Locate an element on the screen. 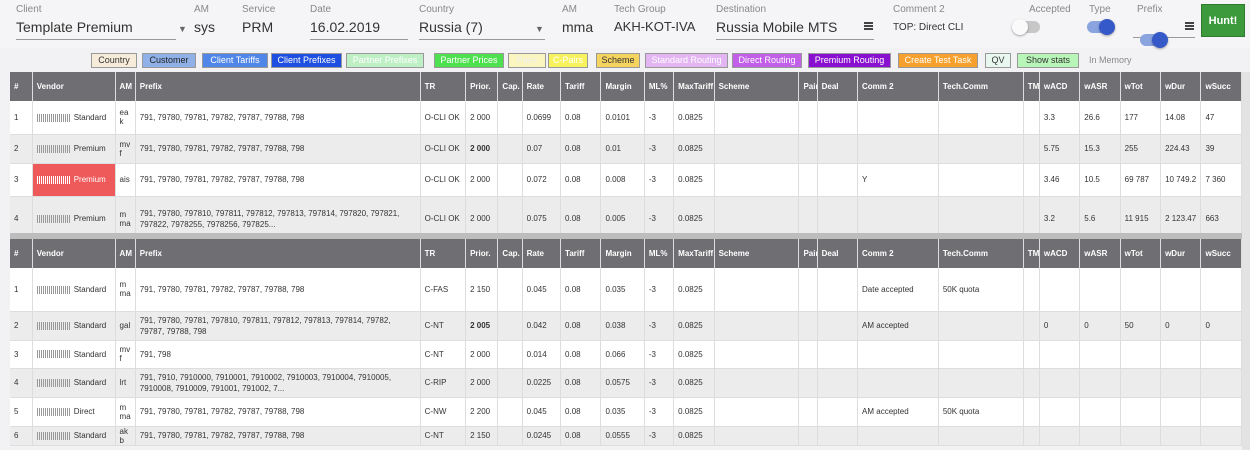 The height and width of the screenshot is (450, 1250). filter-button-c-pairs: C-Pairs is located at coordinates (568, 60).